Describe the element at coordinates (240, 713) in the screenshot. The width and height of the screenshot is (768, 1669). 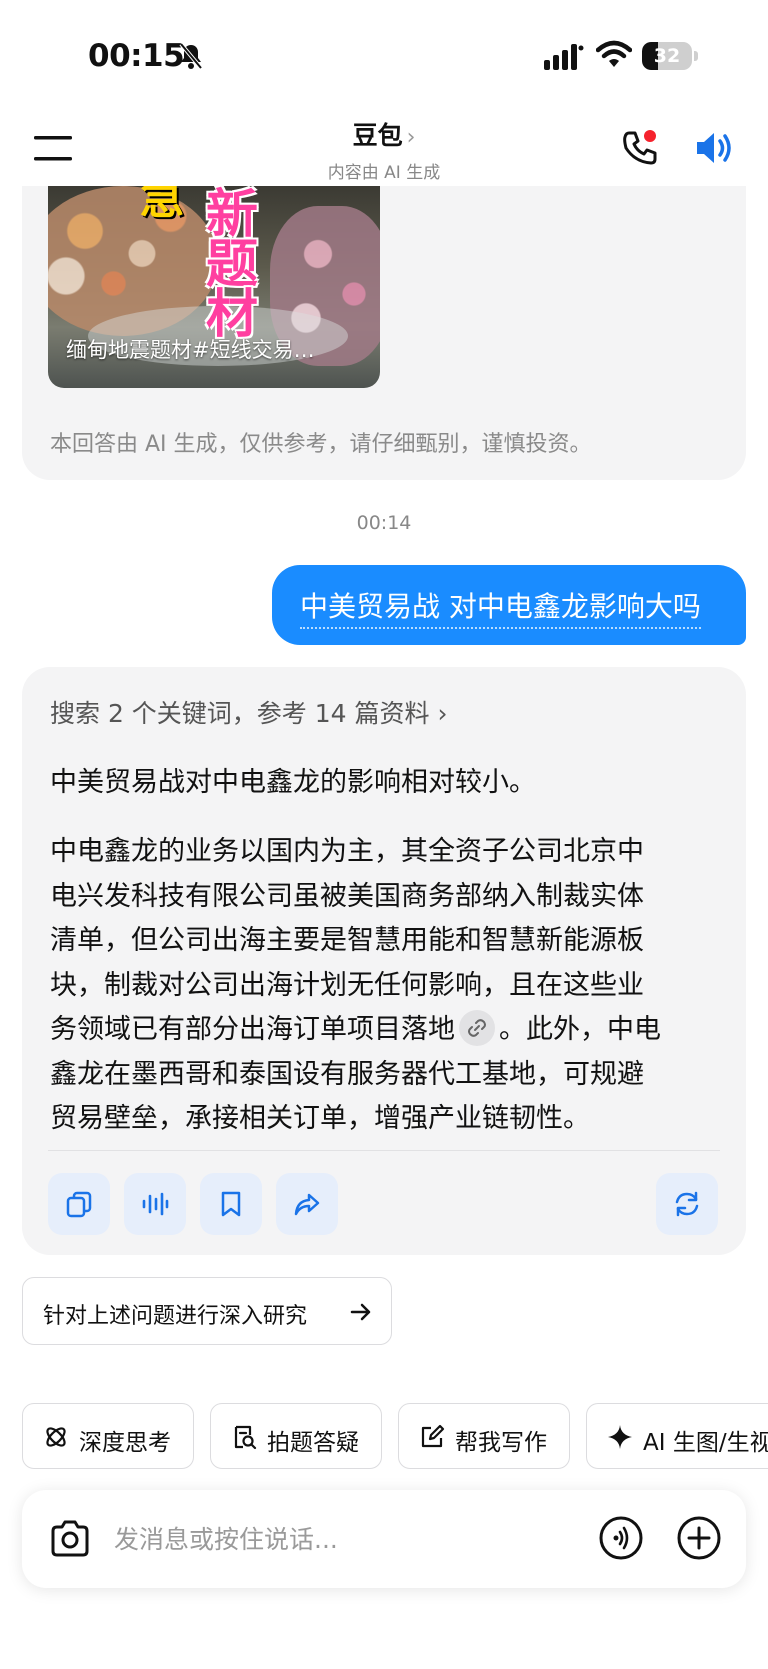
I see `search-summary-text: 搜索 2 个关键词，参考 14 篇资料` at that location.